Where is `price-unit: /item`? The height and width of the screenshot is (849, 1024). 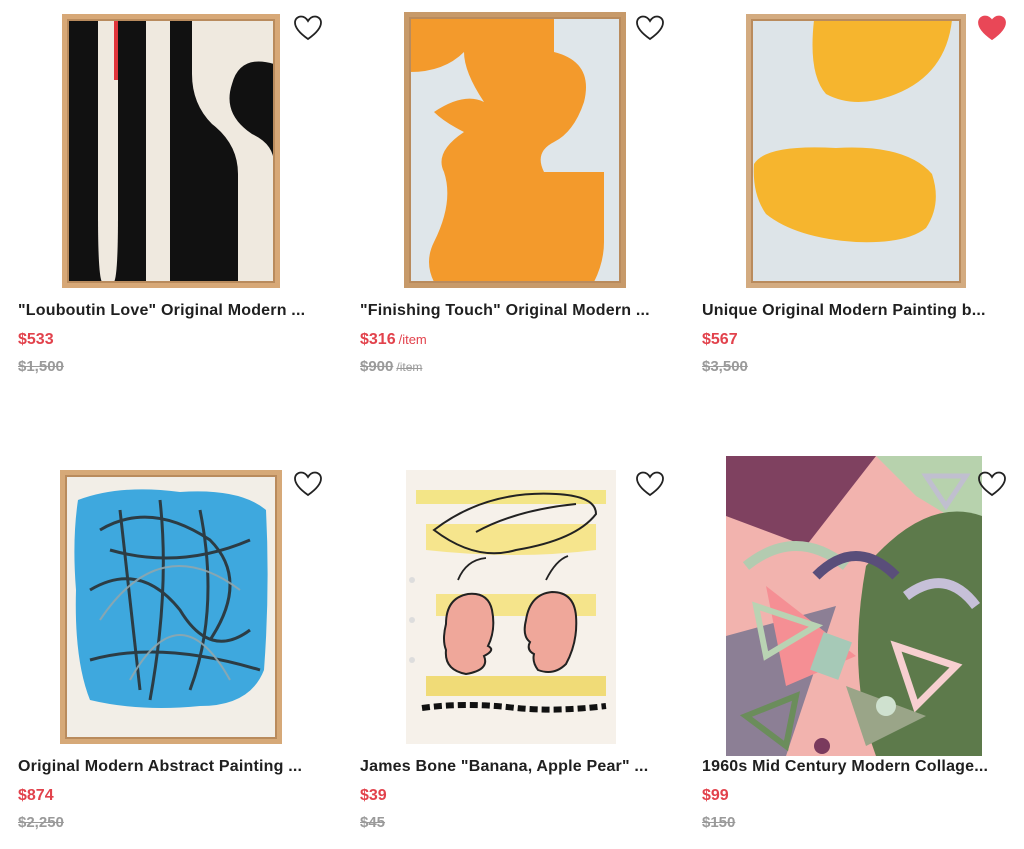 price-unit: /item is located at coordinates (412, 339).